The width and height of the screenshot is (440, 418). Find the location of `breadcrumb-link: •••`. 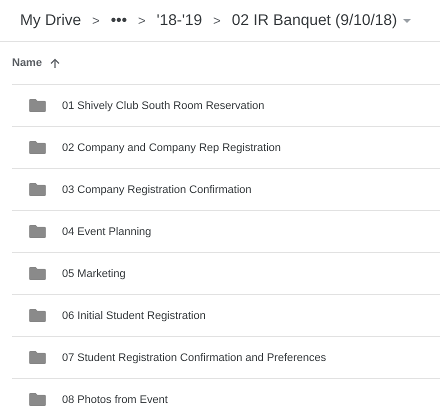

breadcrumb-link: ••• is located at coordinates (119, 21).